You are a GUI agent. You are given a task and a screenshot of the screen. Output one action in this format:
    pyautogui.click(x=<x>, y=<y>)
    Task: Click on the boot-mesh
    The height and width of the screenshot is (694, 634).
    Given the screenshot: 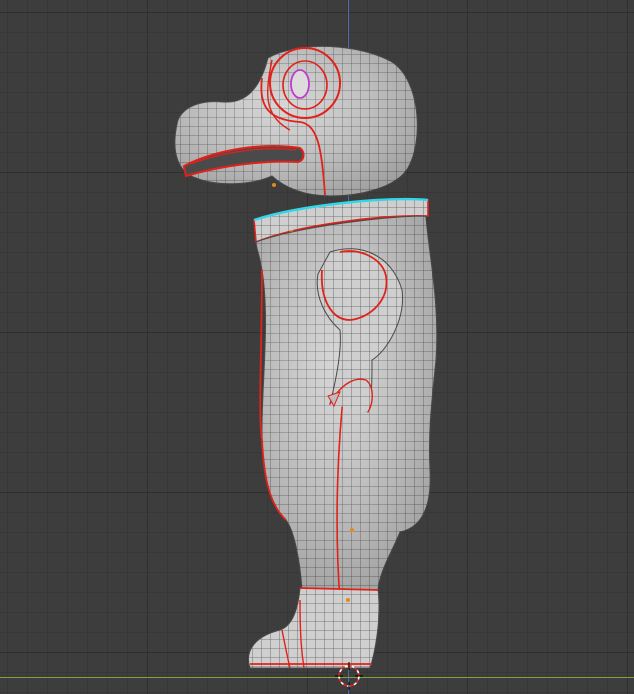 What is the action you would take?
    pyautogui.click(x=314, y=628)
    